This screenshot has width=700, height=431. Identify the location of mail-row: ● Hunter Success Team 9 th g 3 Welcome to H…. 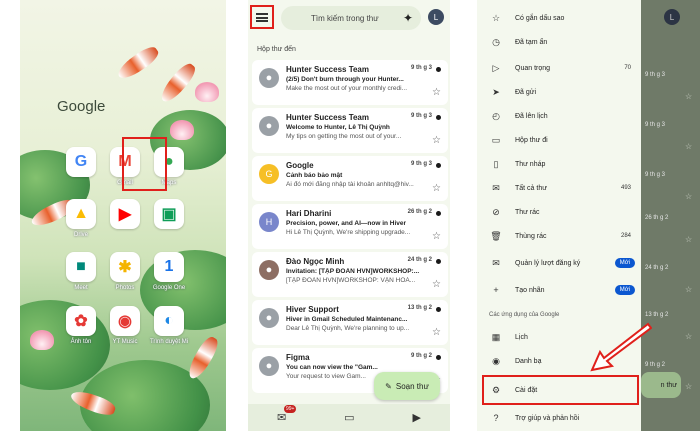
(350, 130).